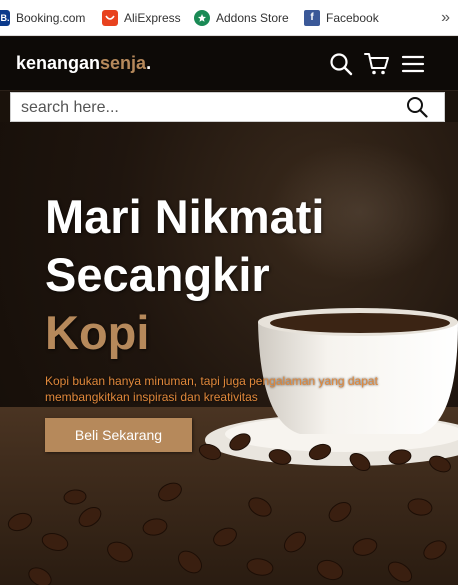 The width and height of the screenshot is (458, 585). I want to click on bookmark-booking: B. Booking.com, so click(42, 18).